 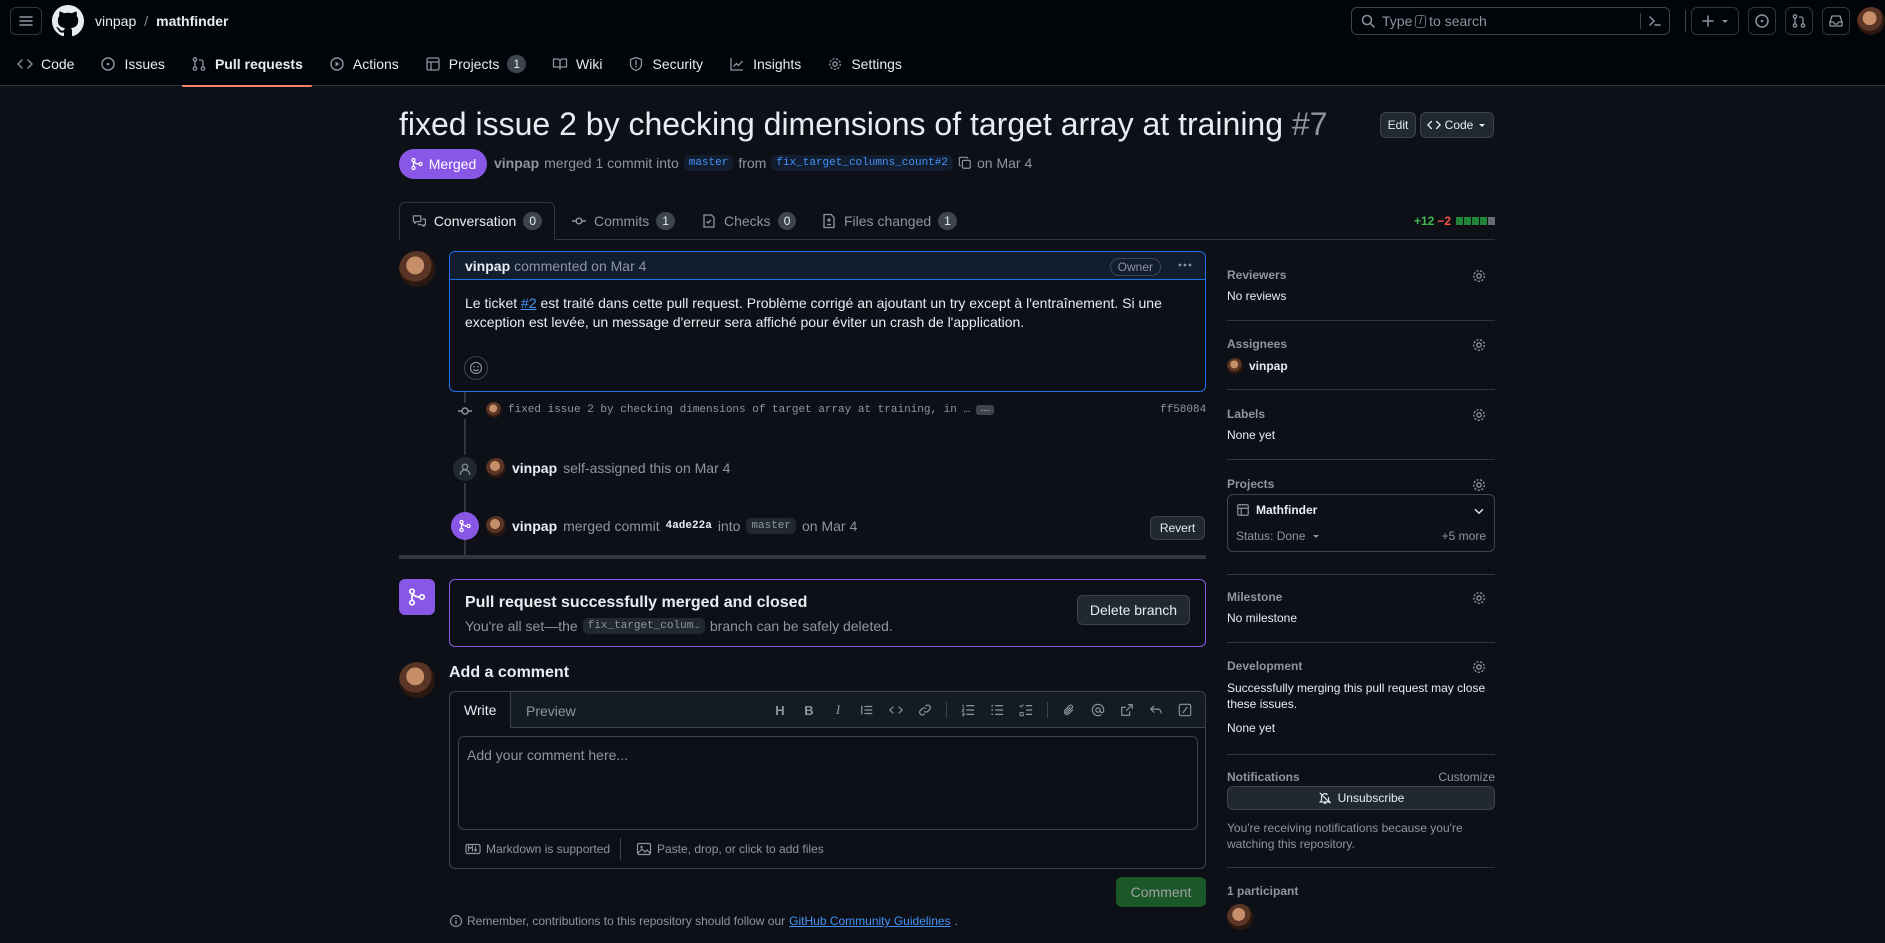 I want to click on unsubscribe-button: Unsubscribe, so click(x=1361, y=798).